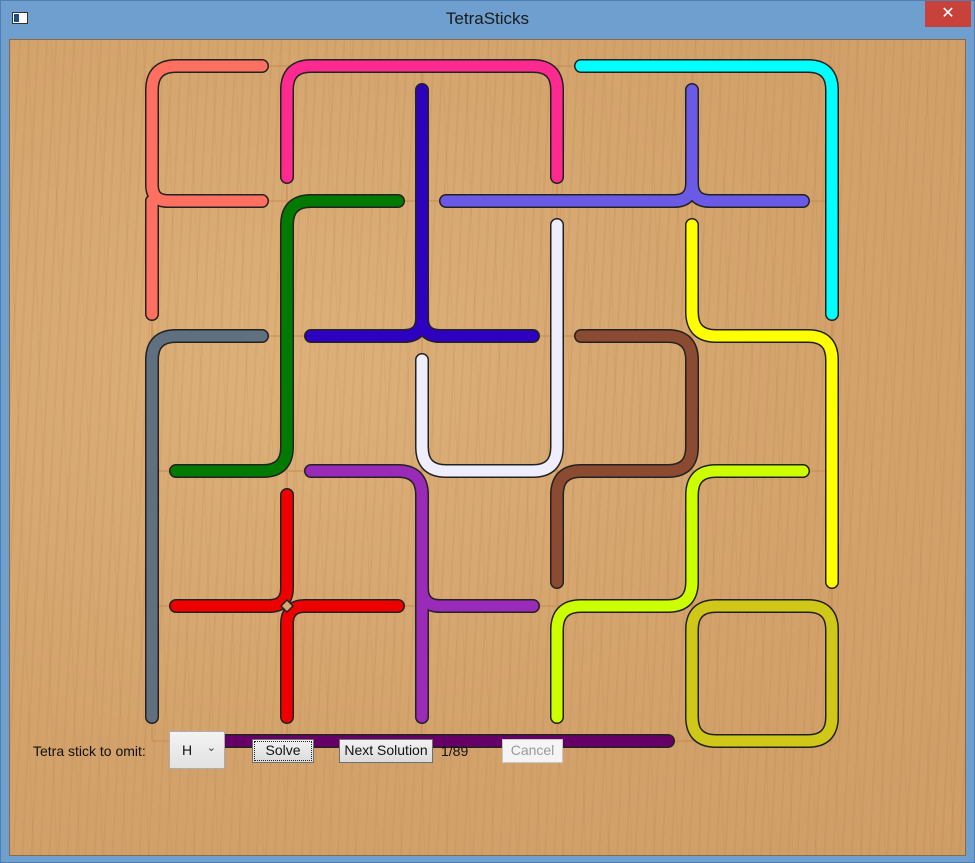 This screenshot has height=863, width=975. I want to click on piece-salmon, so click(207, 190).